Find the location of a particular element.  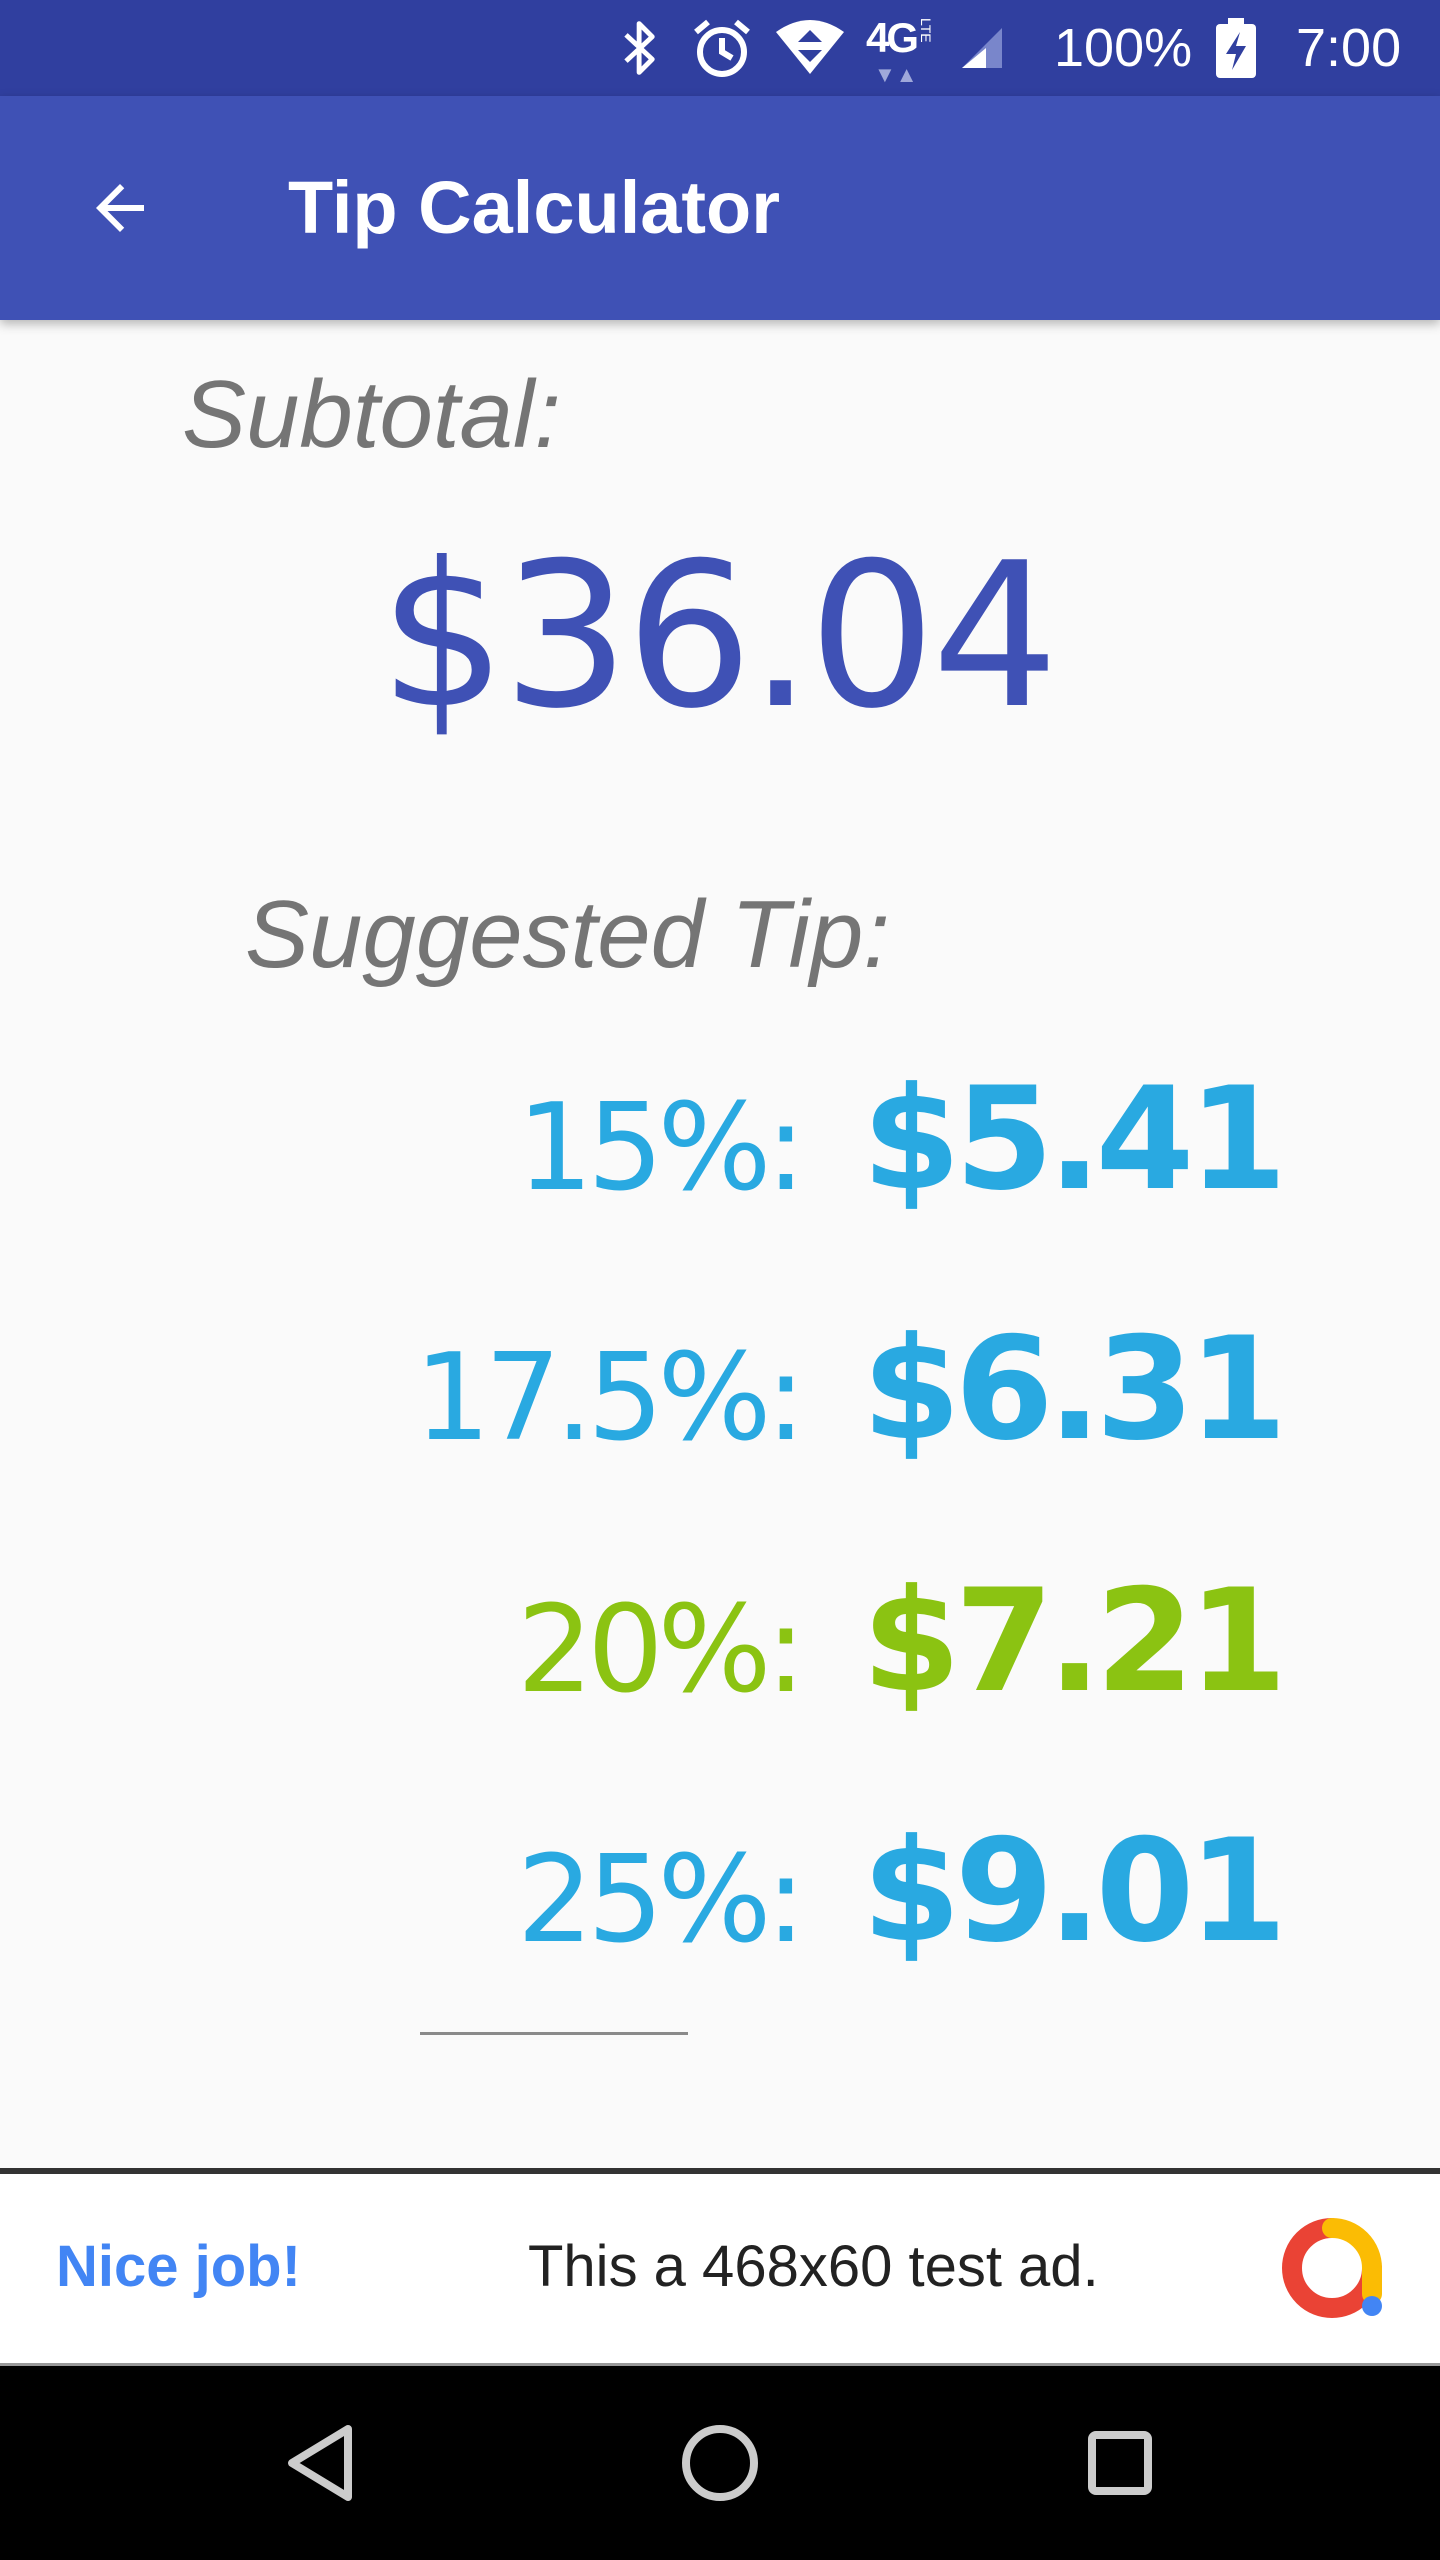

4g-lte-icon: 4G LTE ▼▲ is located at coordinates (900, 50).